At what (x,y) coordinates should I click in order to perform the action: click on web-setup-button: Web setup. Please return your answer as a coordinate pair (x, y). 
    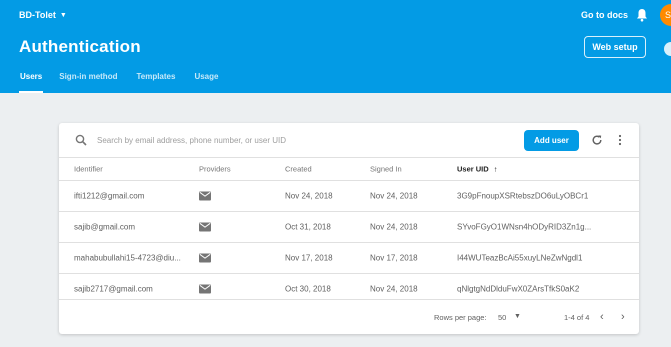
    Looking at the image, I should click on (615, 47).